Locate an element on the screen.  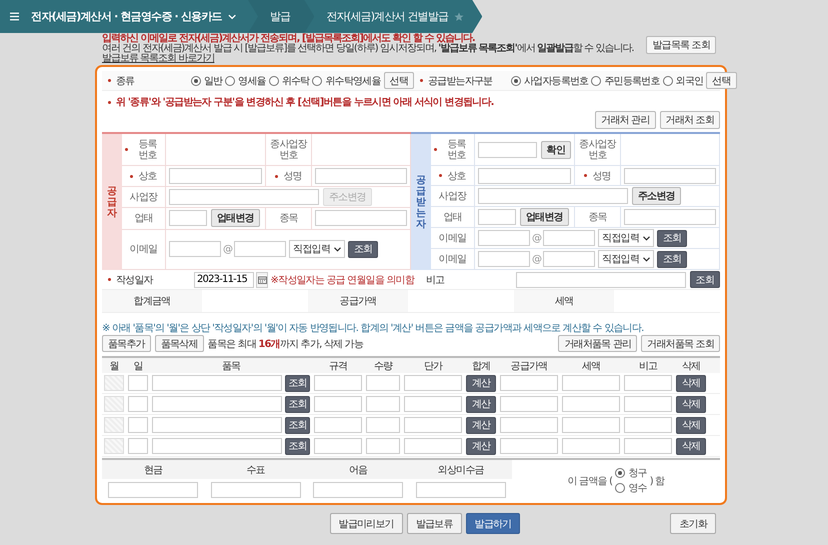
breadcrumb-item: 전자(세금)계산서 건별발급 is located at coordinates (393, 16).